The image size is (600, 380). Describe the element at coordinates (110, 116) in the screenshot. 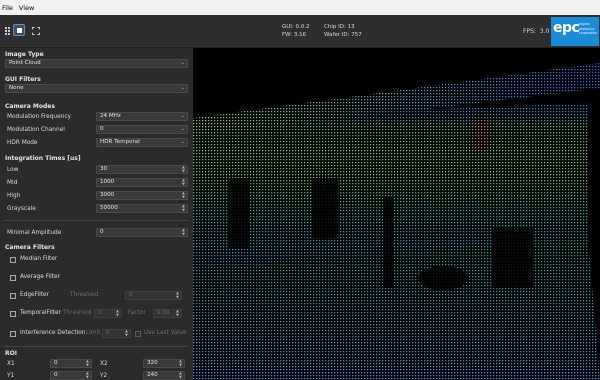

I see `modulation-frequency-value: 24 MHz` at that location.